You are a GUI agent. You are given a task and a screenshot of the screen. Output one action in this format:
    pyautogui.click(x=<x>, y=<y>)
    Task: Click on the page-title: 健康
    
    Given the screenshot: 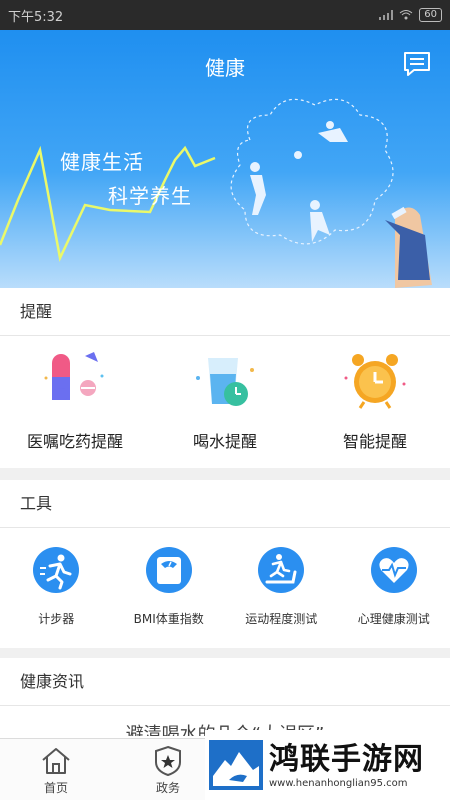 What is the action you would take?
    pyautogui.click(x=225, y=68)
    